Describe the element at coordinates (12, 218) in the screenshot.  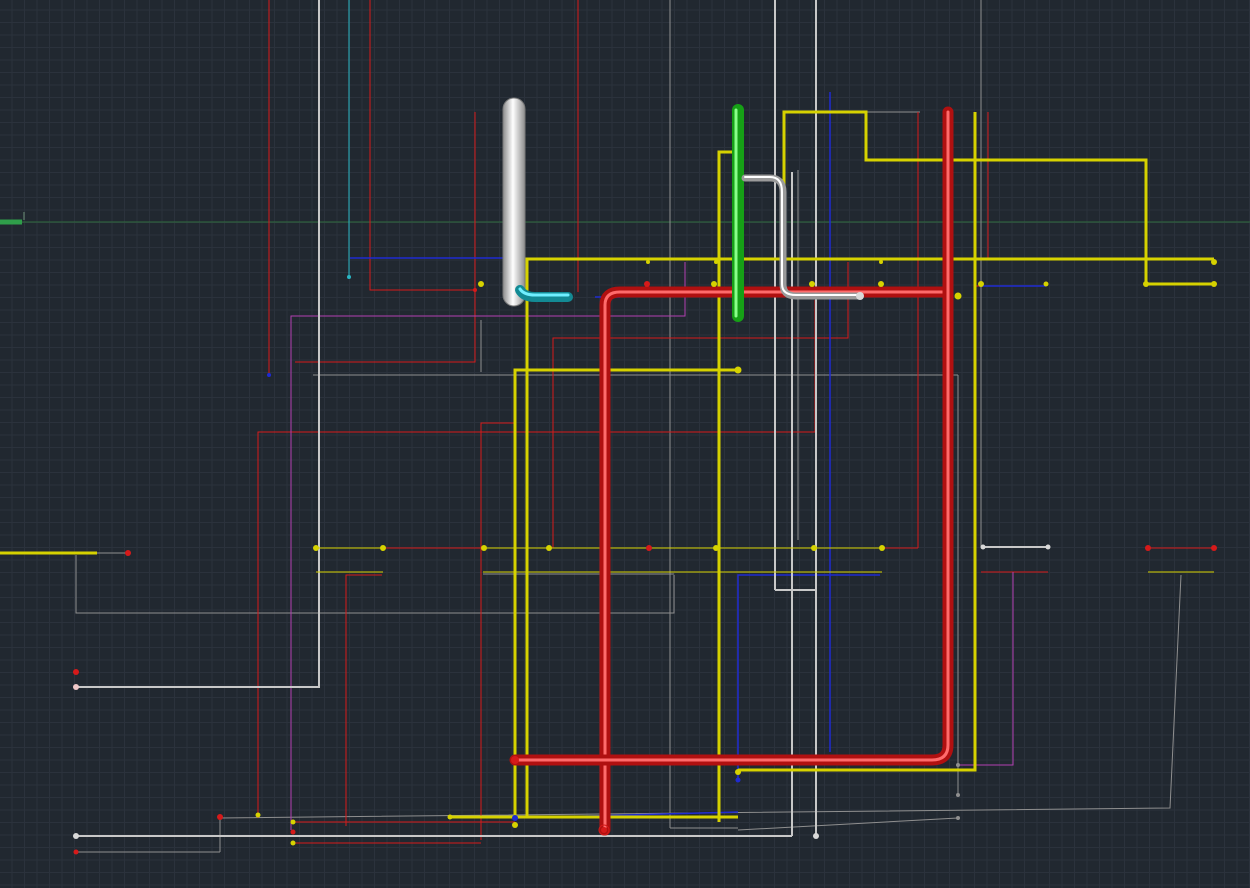
I see `ucs-icon` at that location.